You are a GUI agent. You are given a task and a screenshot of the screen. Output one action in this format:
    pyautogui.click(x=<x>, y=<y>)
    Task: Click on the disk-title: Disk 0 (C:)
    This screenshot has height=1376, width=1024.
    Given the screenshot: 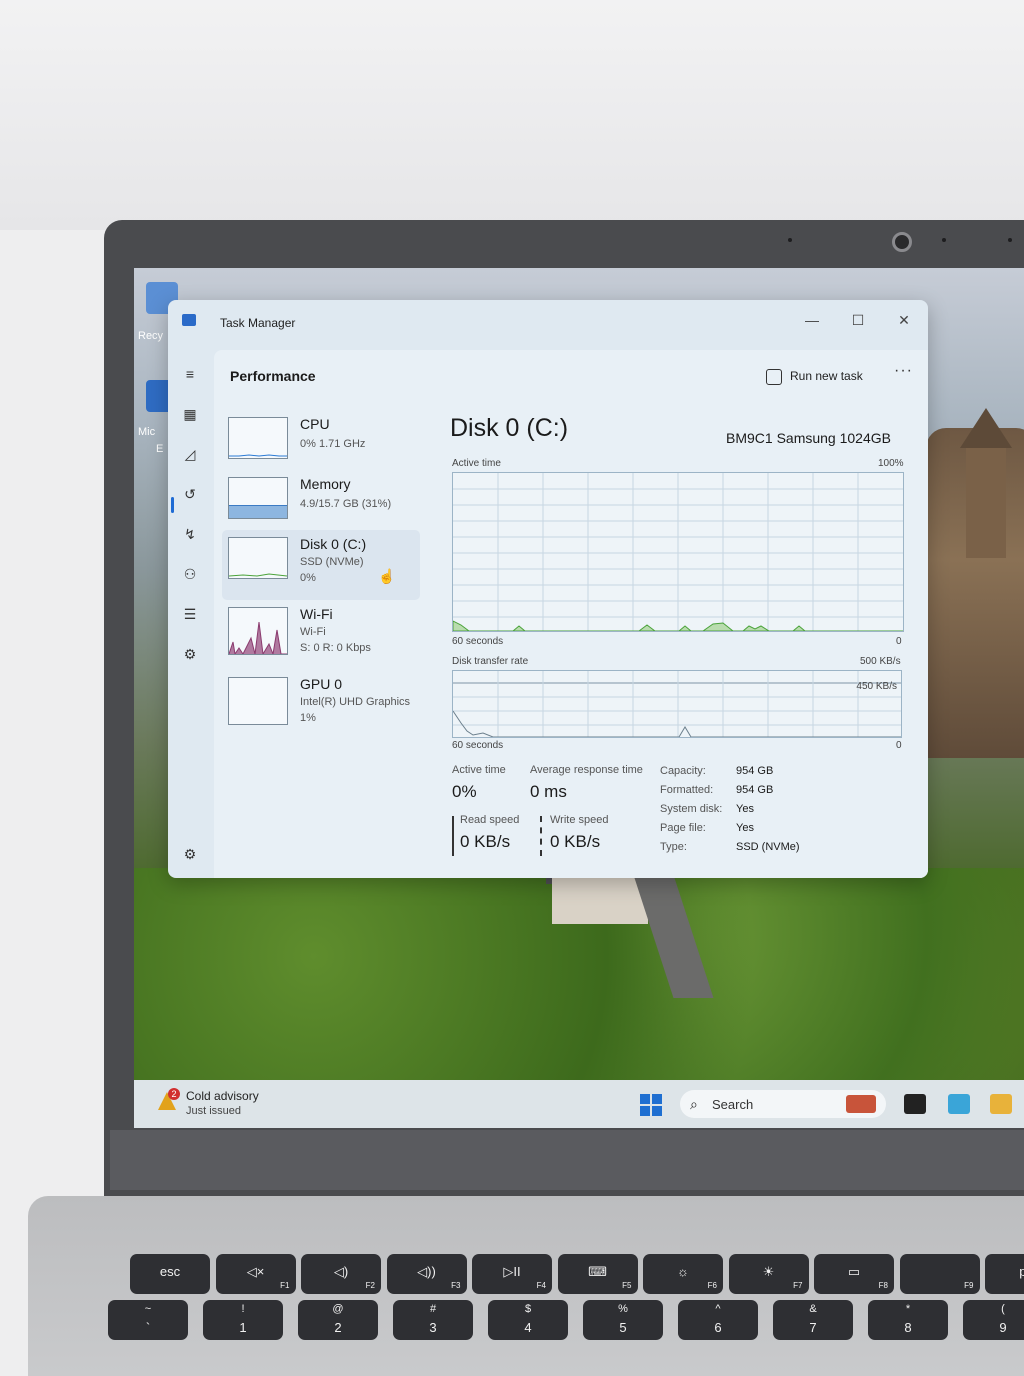 What is the action you would take?
    pyautogui.click(x=509, y=428)
    